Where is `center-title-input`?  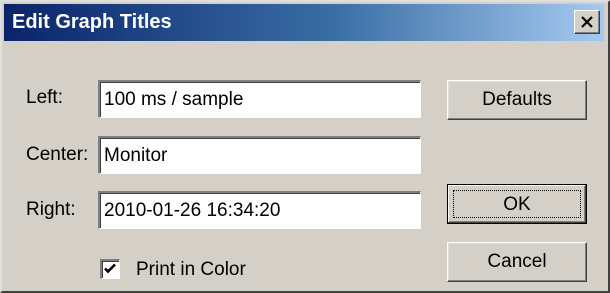
center-title-input is located at coordinates (259, 155).